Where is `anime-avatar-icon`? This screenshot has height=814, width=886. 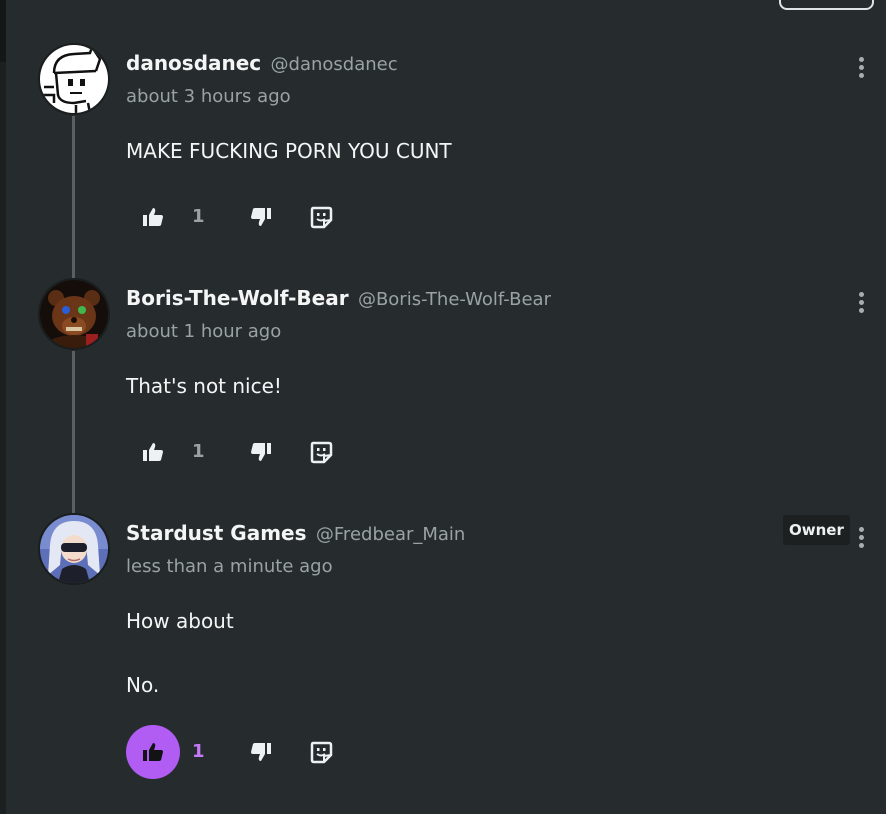
anime-avatar-icon is located at coordinates (74, 549).